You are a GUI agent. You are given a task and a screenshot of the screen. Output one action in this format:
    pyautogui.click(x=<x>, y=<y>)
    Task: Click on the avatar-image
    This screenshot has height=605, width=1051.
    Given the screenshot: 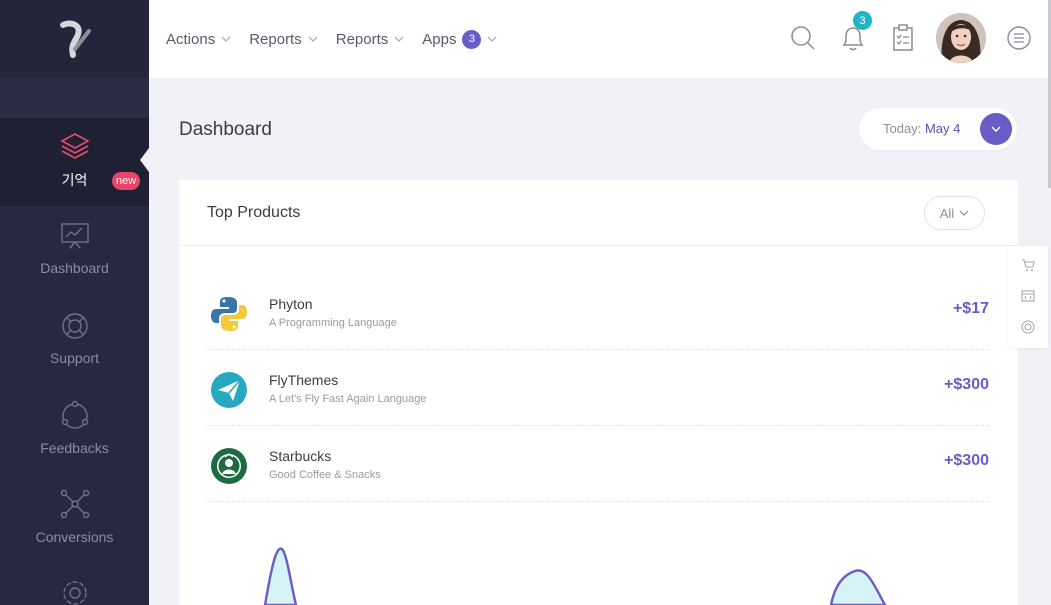 What is the action you would take?
    pyautogui.click(x=961, y=38)
    